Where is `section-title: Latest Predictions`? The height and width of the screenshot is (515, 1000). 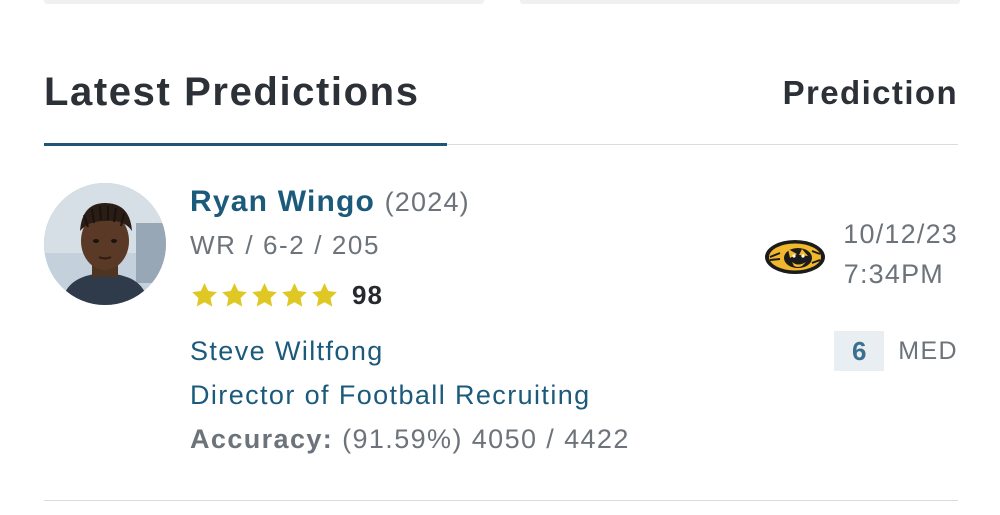 section-title: Latest Predictions is located at coordinates (232, 92).